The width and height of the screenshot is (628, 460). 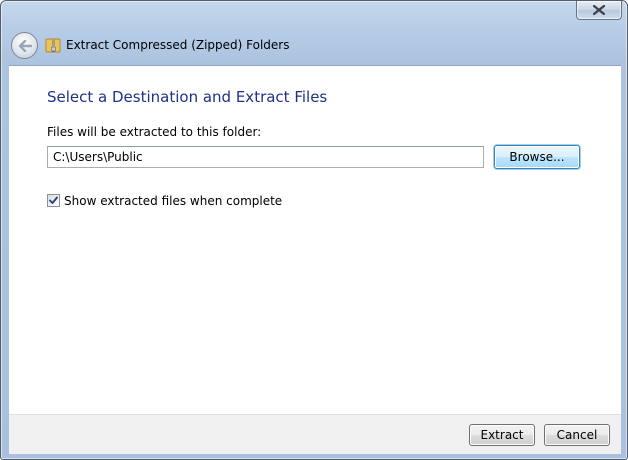 I want to click on cancel-button: Cancel, so click(x=577, y=435).